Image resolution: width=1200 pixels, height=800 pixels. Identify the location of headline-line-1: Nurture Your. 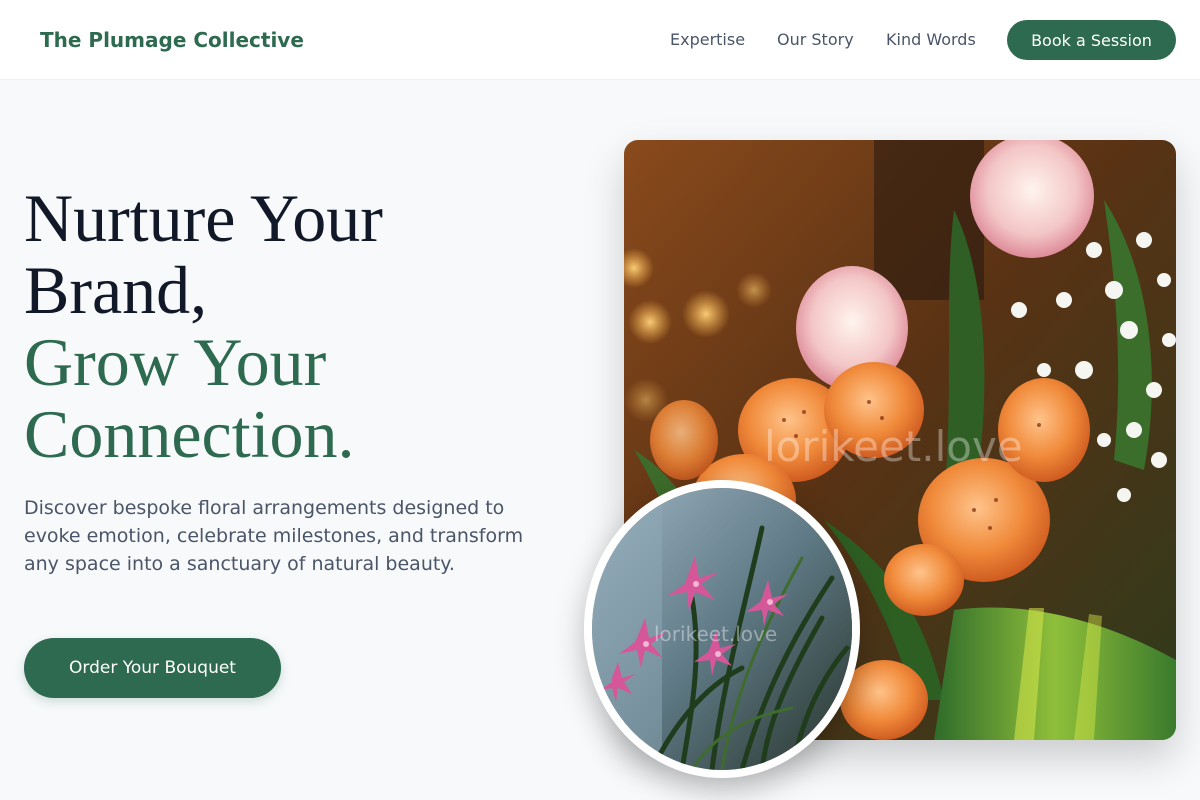
(203, 218).